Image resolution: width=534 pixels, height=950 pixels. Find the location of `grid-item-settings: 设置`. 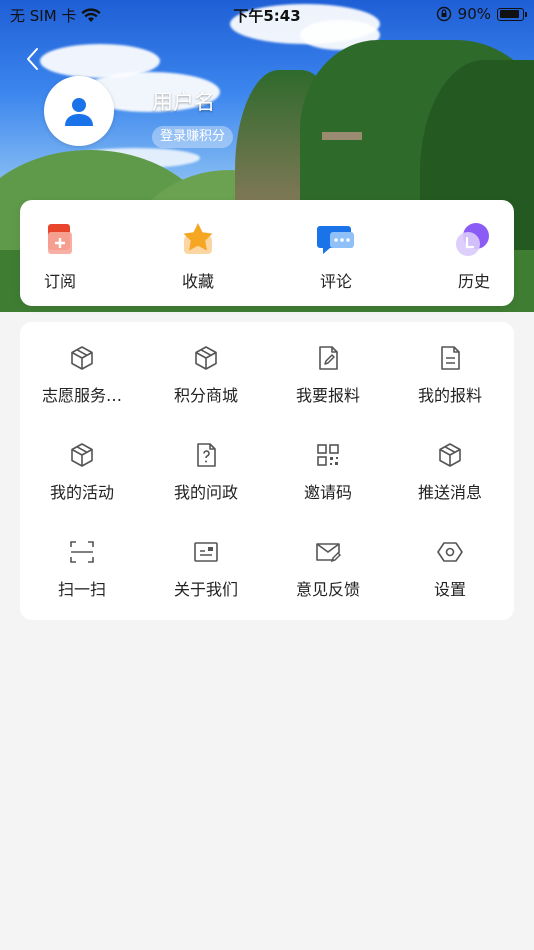

grid-item-settings: 设置 is located at coordinates (450, 561).